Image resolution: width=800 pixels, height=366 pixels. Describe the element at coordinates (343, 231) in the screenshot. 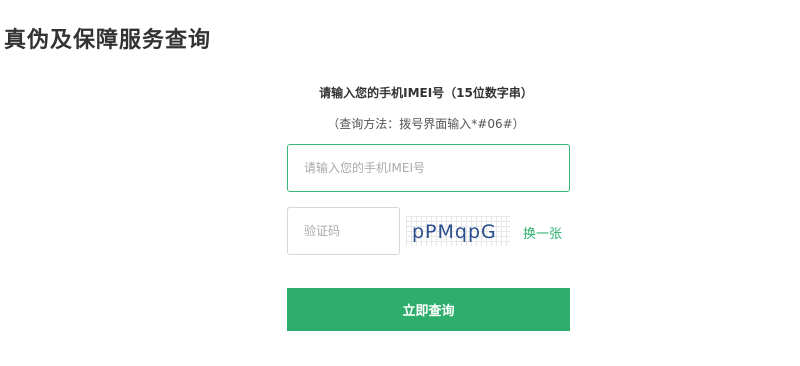

I see `captcha-input` at that location.